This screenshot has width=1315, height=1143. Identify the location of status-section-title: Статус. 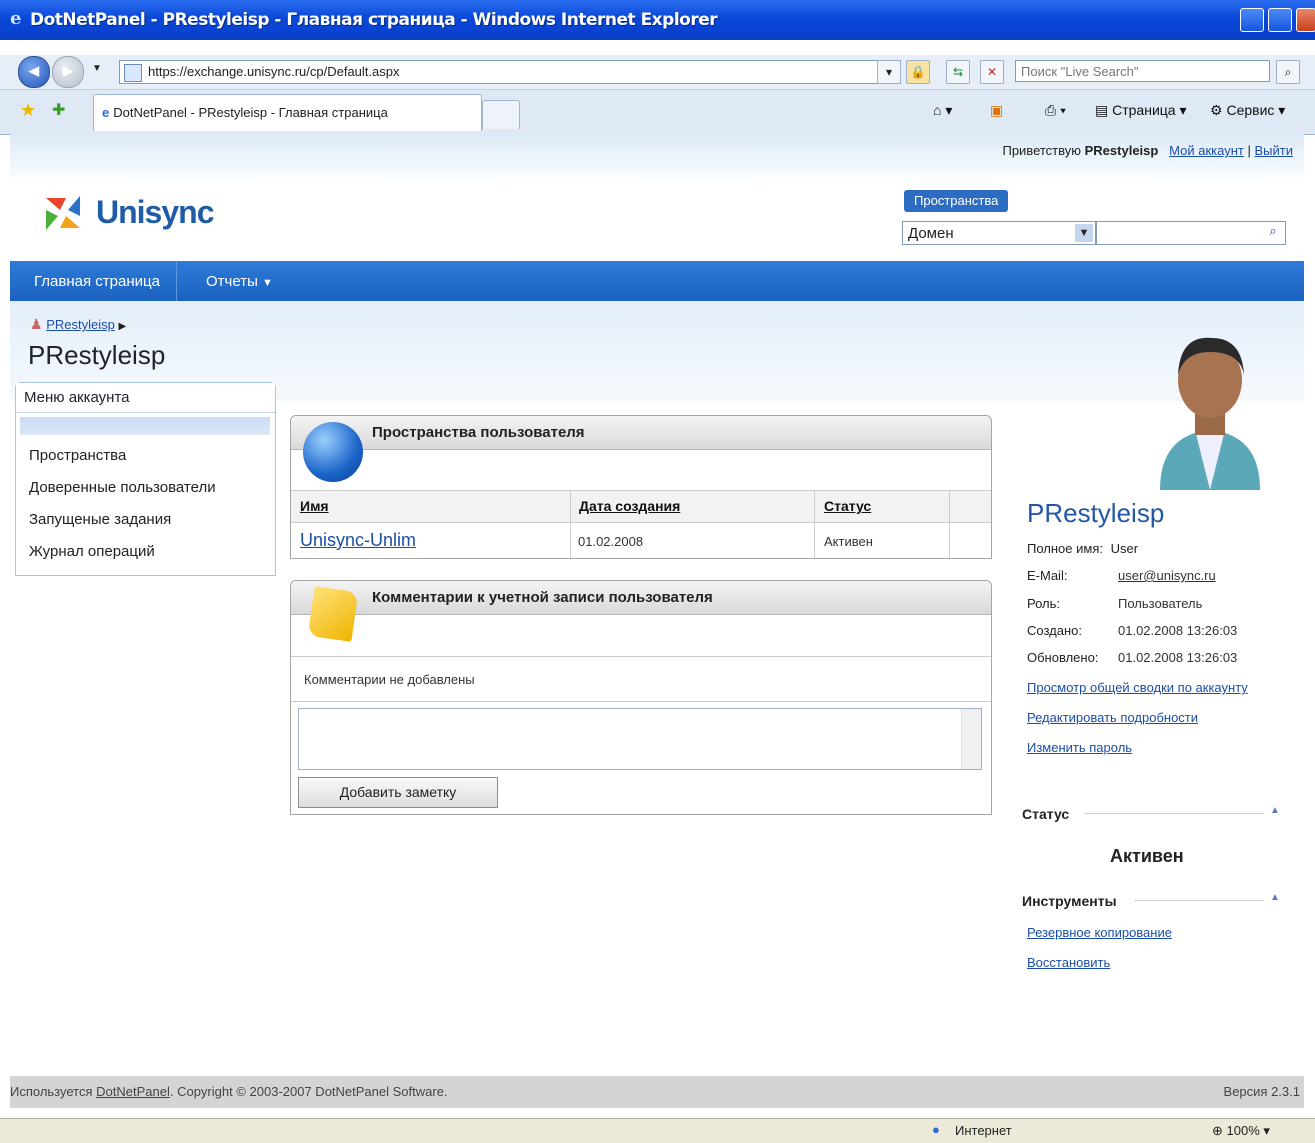
(1046, 814).